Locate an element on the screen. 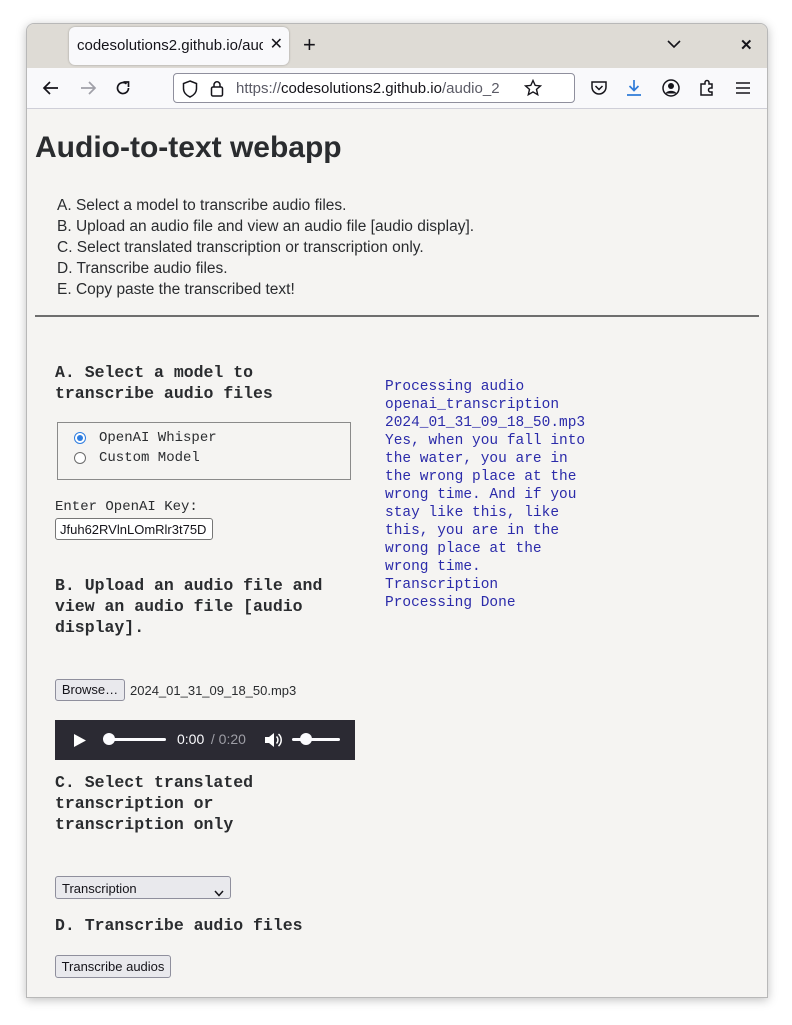  url-host: codesolutions2.github.io is located at coordinates (361, 88).